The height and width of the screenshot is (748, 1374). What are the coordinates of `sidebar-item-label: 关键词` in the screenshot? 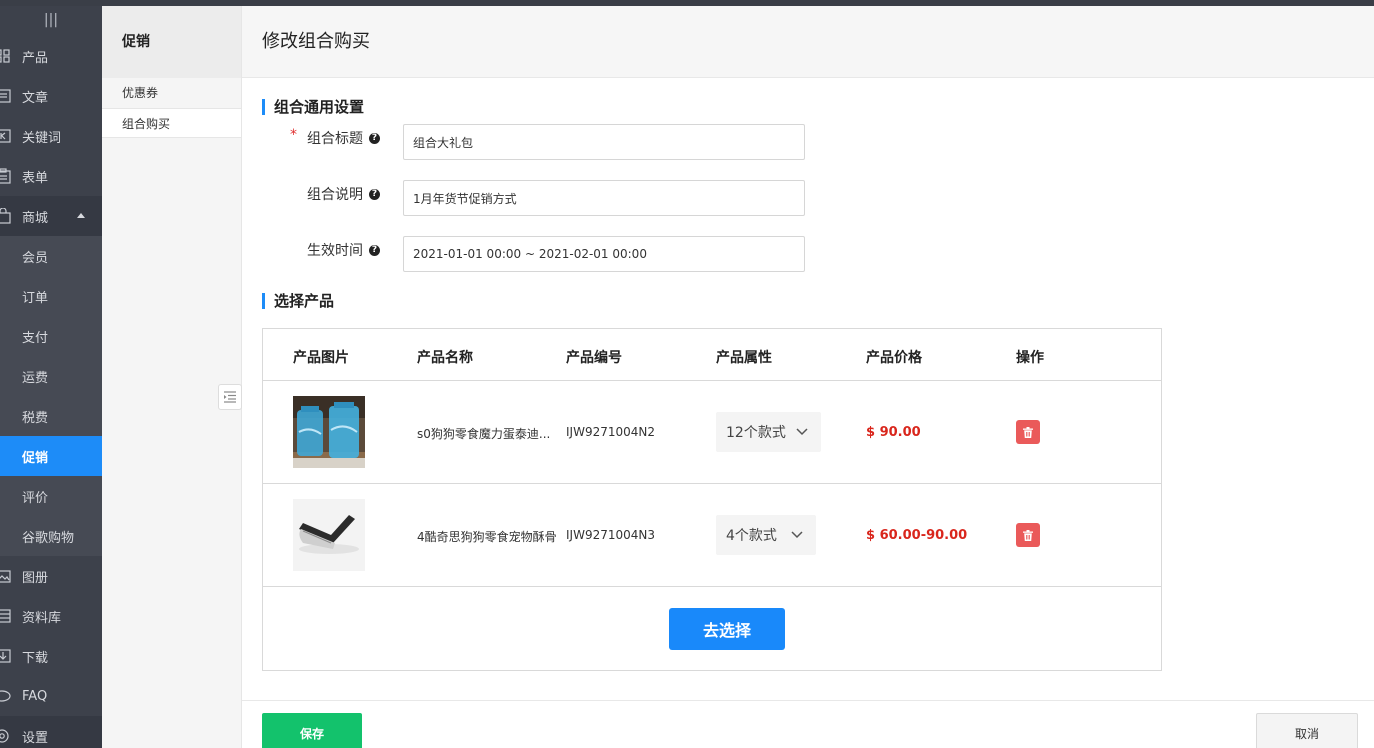 It's located at (42, 138).